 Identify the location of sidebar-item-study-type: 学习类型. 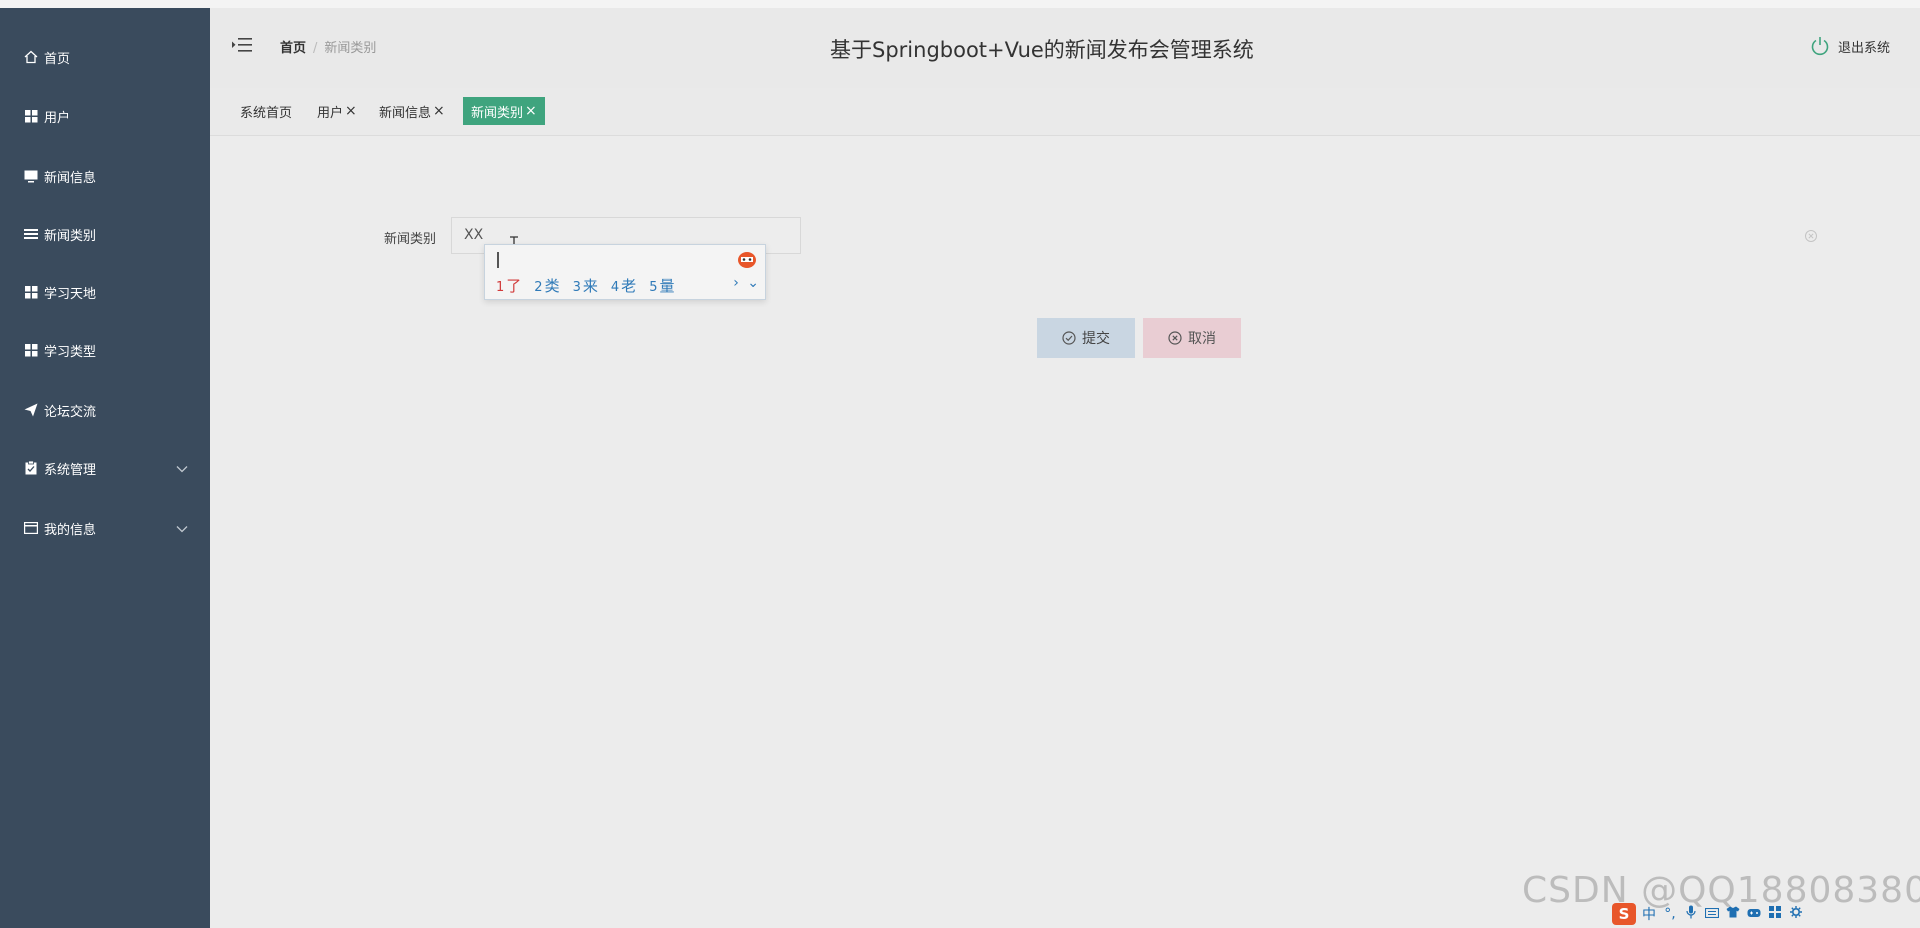
(105, 350).